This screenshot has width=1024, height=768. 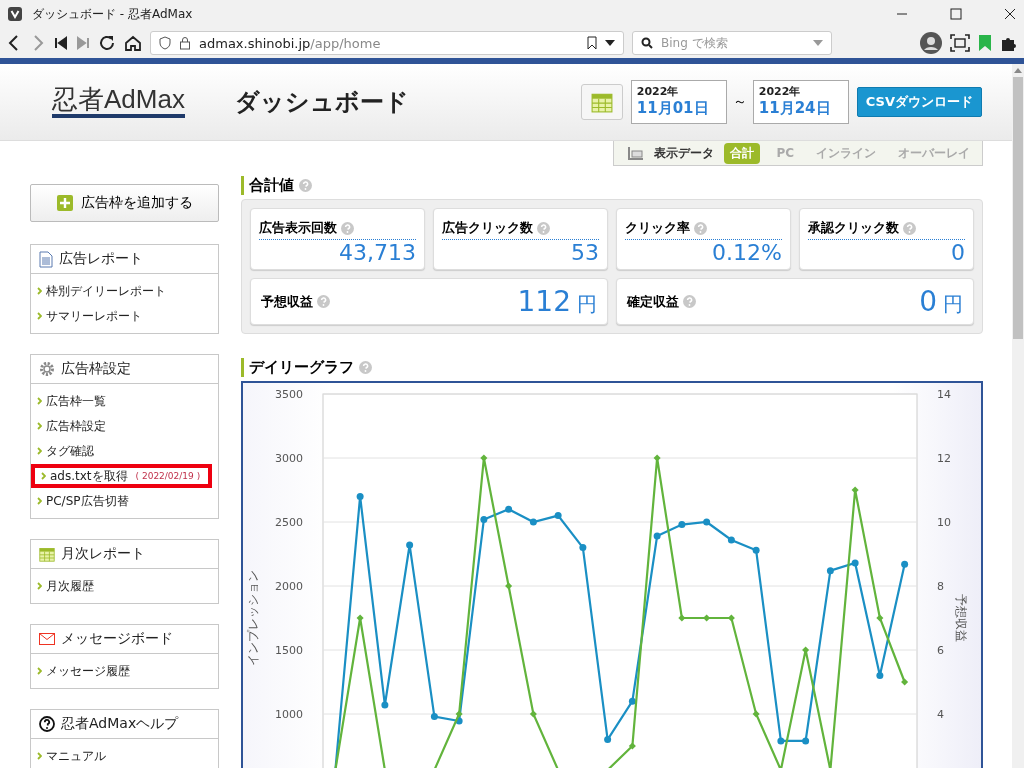 I want to click on close-icon, so click(x=1010, y=14).